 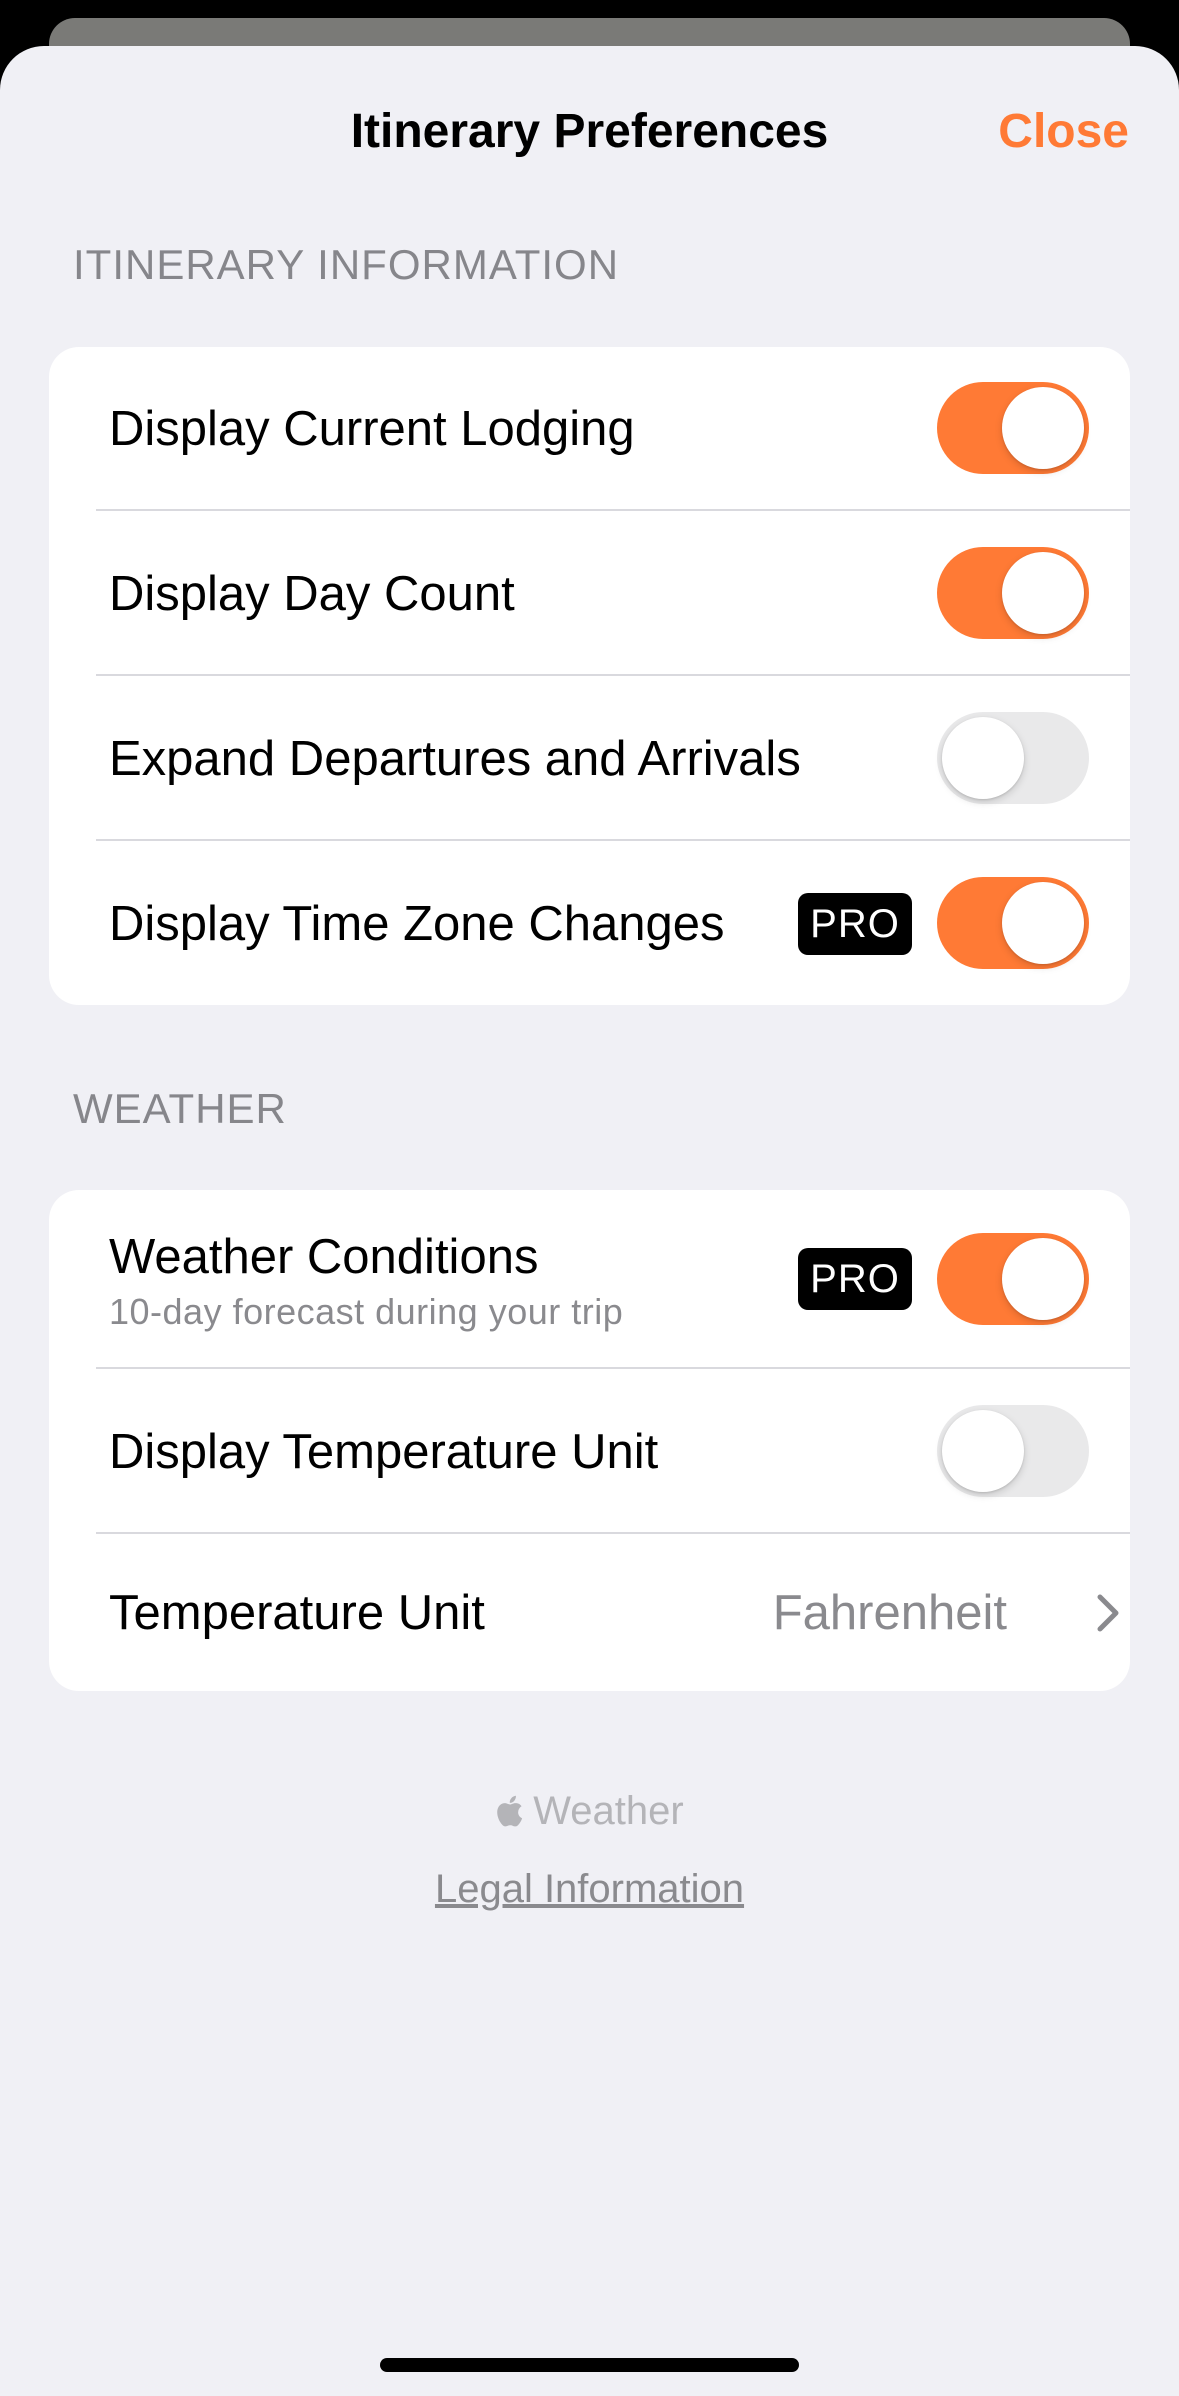 I want to click on row-display-day-count: Display Day Count, so click(x=589, y=593).